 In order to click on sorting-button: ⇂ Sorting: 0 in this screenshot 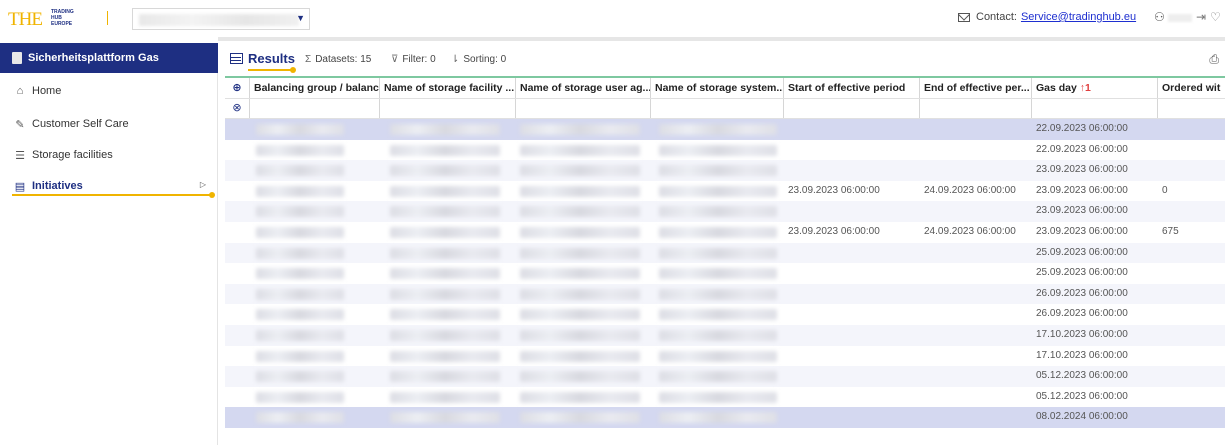, I will do `click(478, 59)`.